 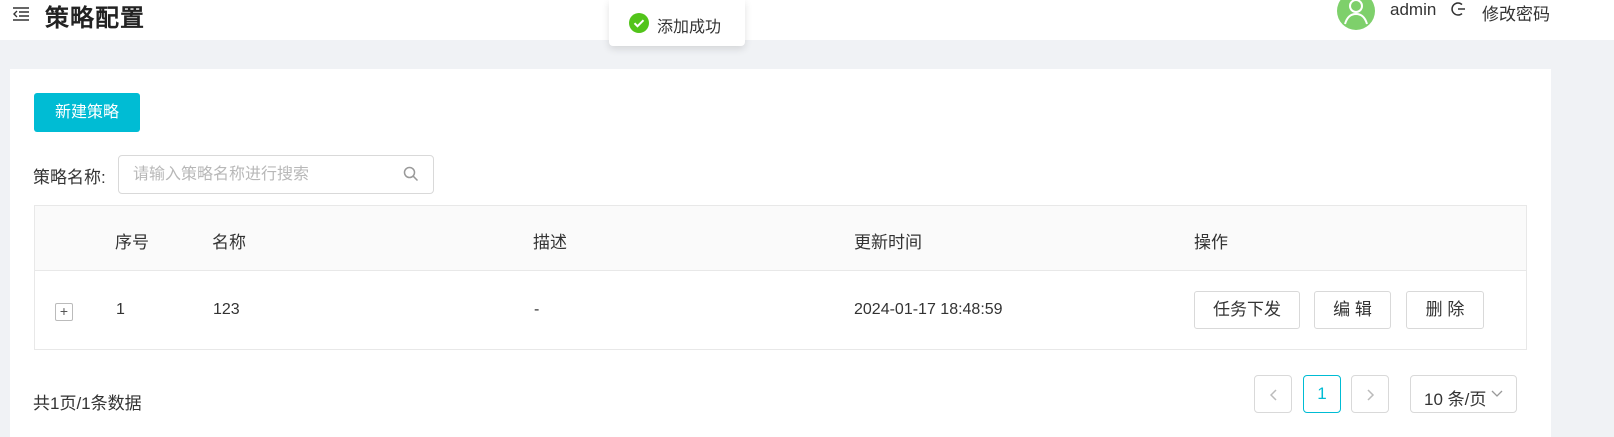 I want to click on menu-fold-icon, so click(x=21, y=14).